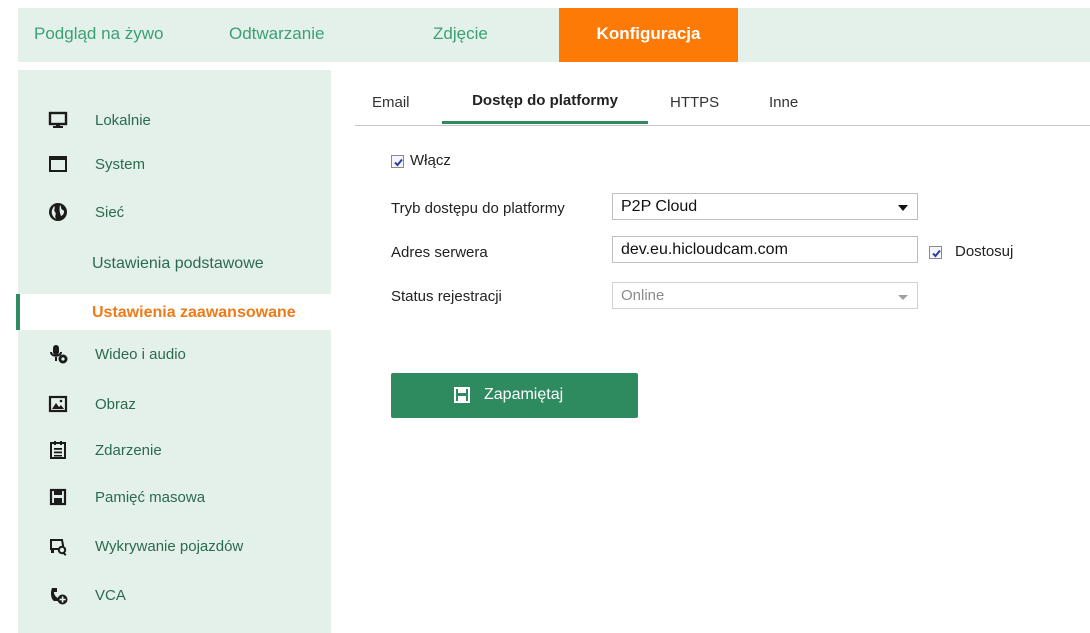  Describe the element at coordinates (648, 35) in the screenshot. I see `tab-configuration: Konfiguracja` at that location.